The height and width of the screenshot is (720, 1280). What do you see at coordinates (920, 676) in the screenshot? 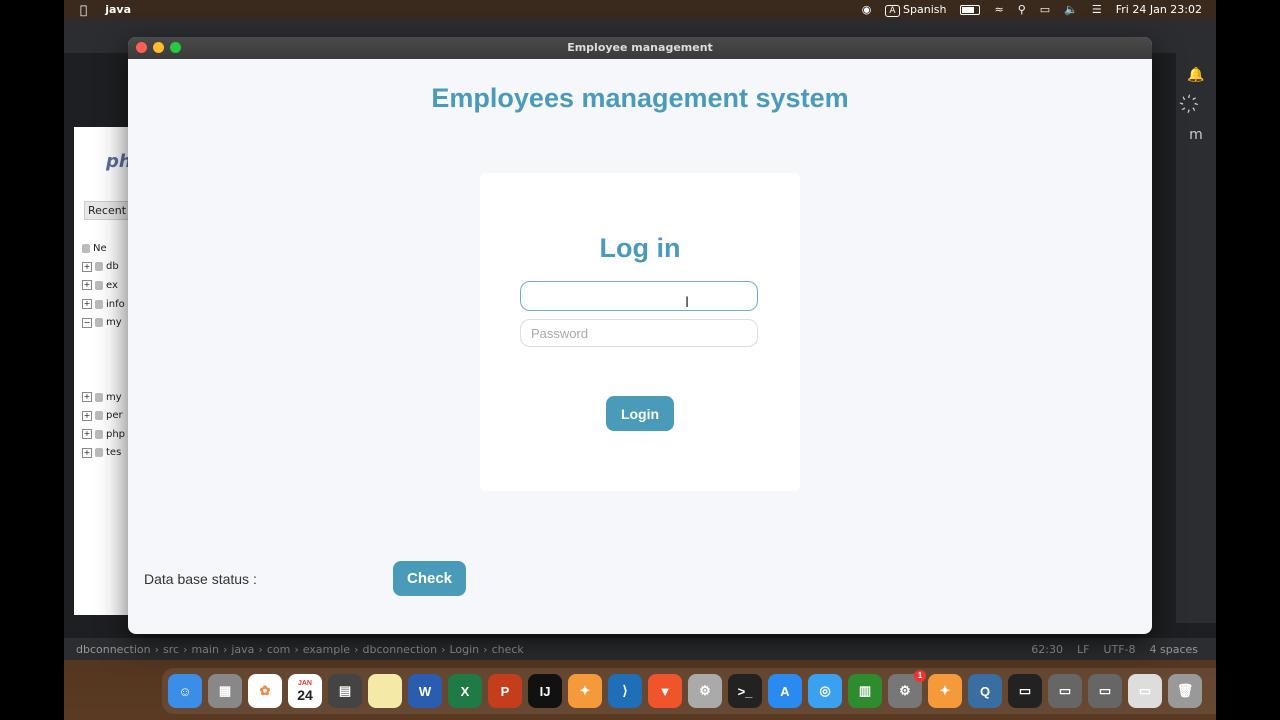
I see `notification-badge: 1` at bounding box center [920, 676].